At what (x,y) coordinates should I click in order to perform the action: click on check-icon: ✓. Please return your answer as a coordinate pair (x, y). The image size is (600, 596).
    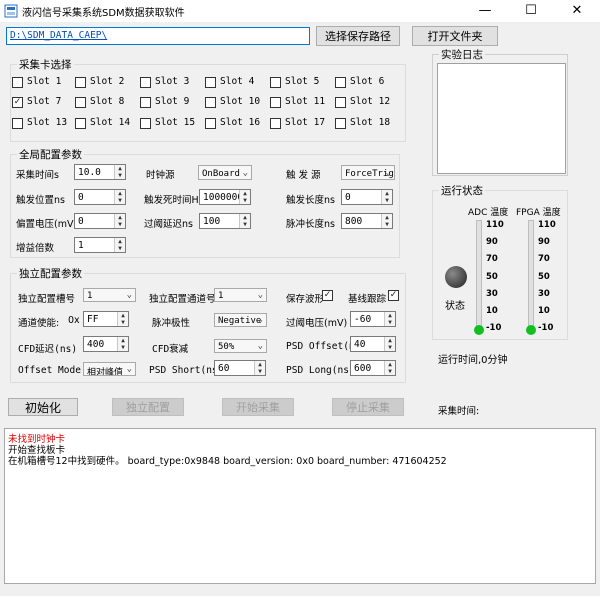
    Looking at the image, I should click on (327, 295).